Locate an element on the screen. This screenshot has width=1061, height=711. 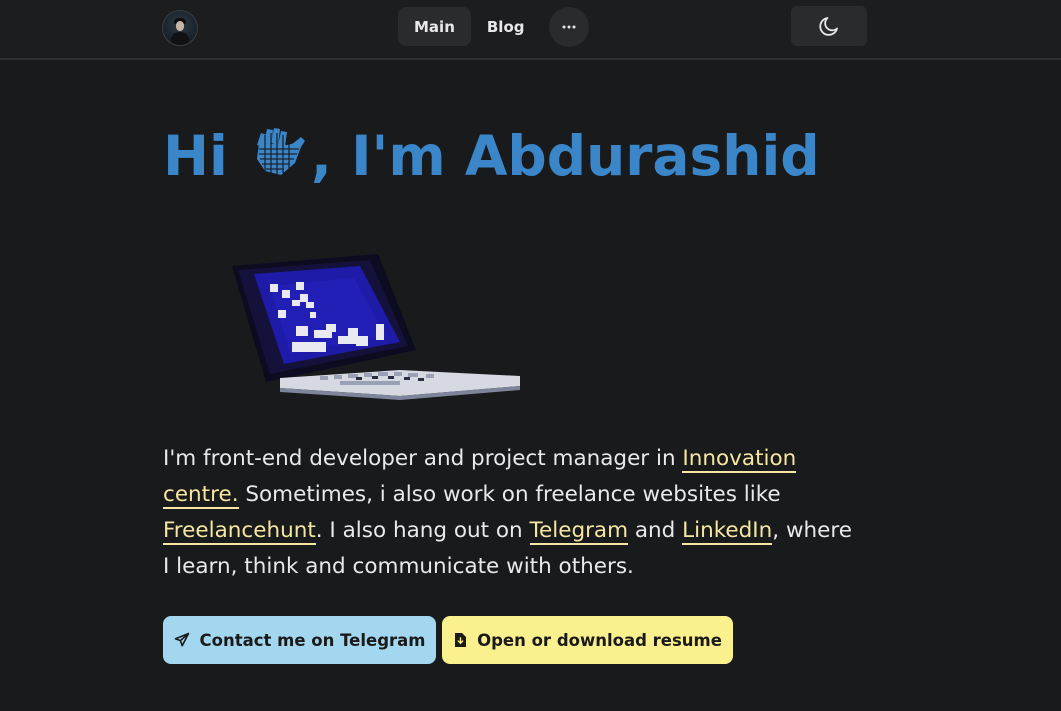
nav-more-button is located at coordinates (568, 26).